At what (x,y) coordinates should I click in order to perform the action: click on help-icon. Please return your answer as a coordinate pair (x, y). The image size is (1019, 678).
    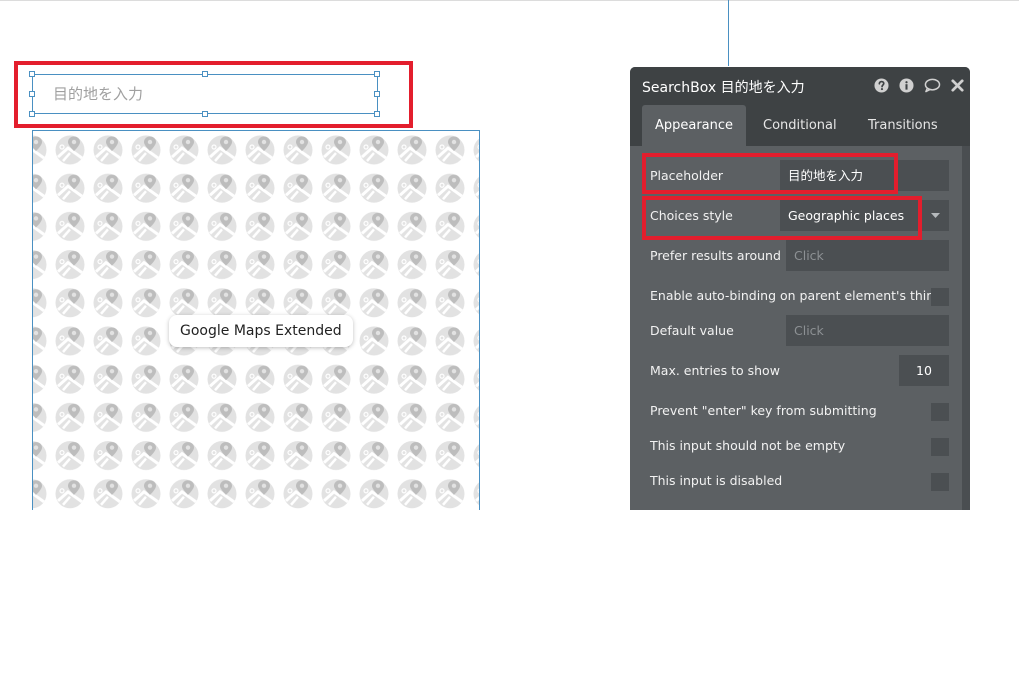
    Looking at the image, I should click on (881, 85).